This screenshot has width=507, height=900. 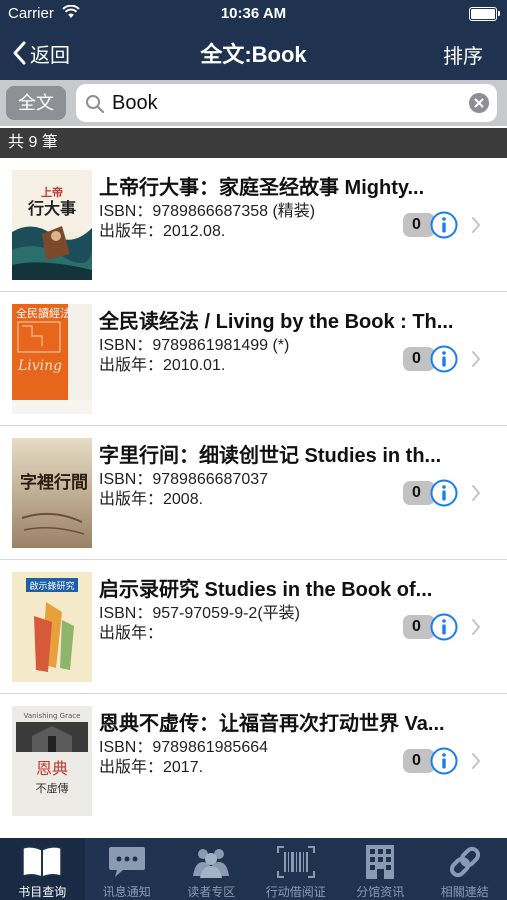 I want to click on book-pub-year: 出版年：, so click(x=131, y=633).